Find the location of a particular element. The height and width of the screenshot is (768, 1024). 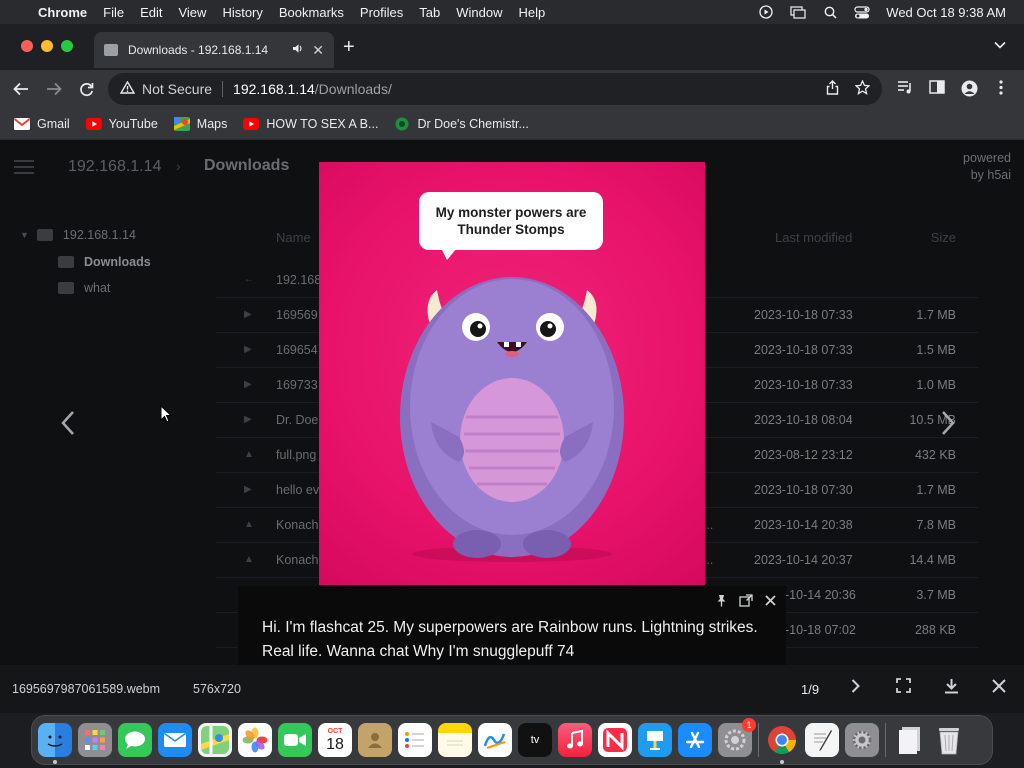

messages-icon is located at coordinates (135, 740).